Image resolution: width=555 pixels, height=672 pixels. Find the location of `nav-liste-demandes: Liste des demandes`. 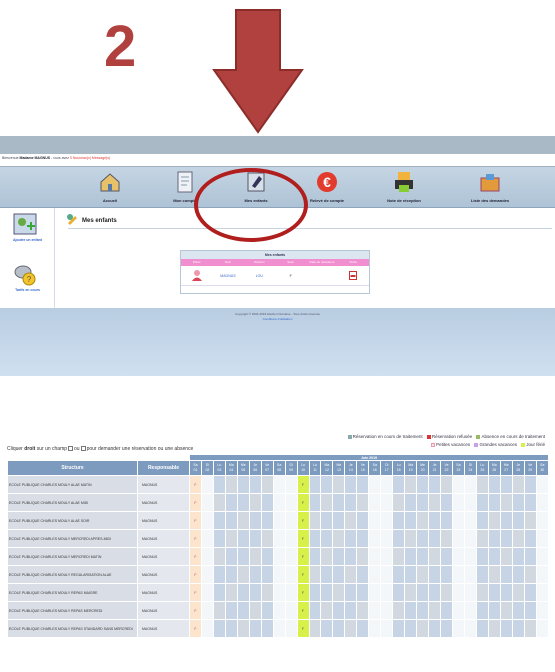

nav-liste-demandes: Liste des demandes is located at coordinates (490, 188).